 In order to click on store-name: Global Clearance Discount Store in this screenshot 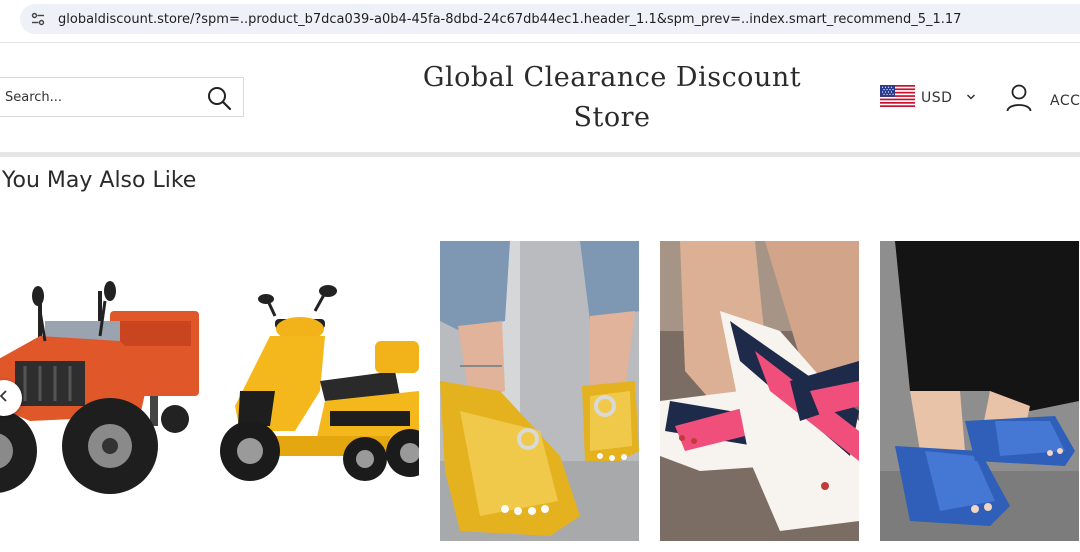, I will do `click(612, 98)`.